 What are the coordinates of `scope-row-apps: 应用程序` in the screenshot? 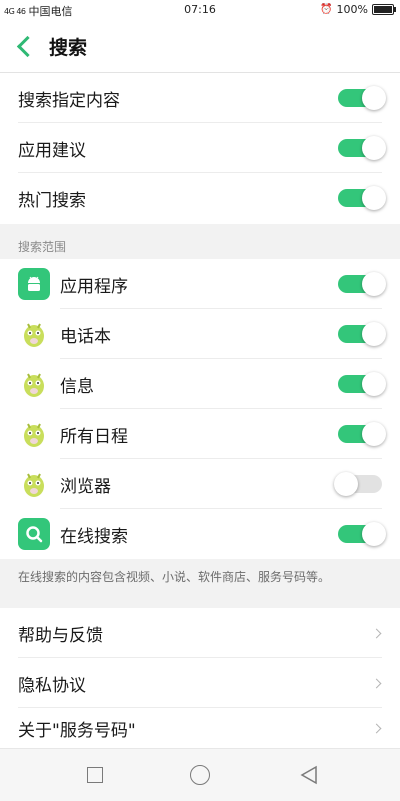 It's located at (200, 284).